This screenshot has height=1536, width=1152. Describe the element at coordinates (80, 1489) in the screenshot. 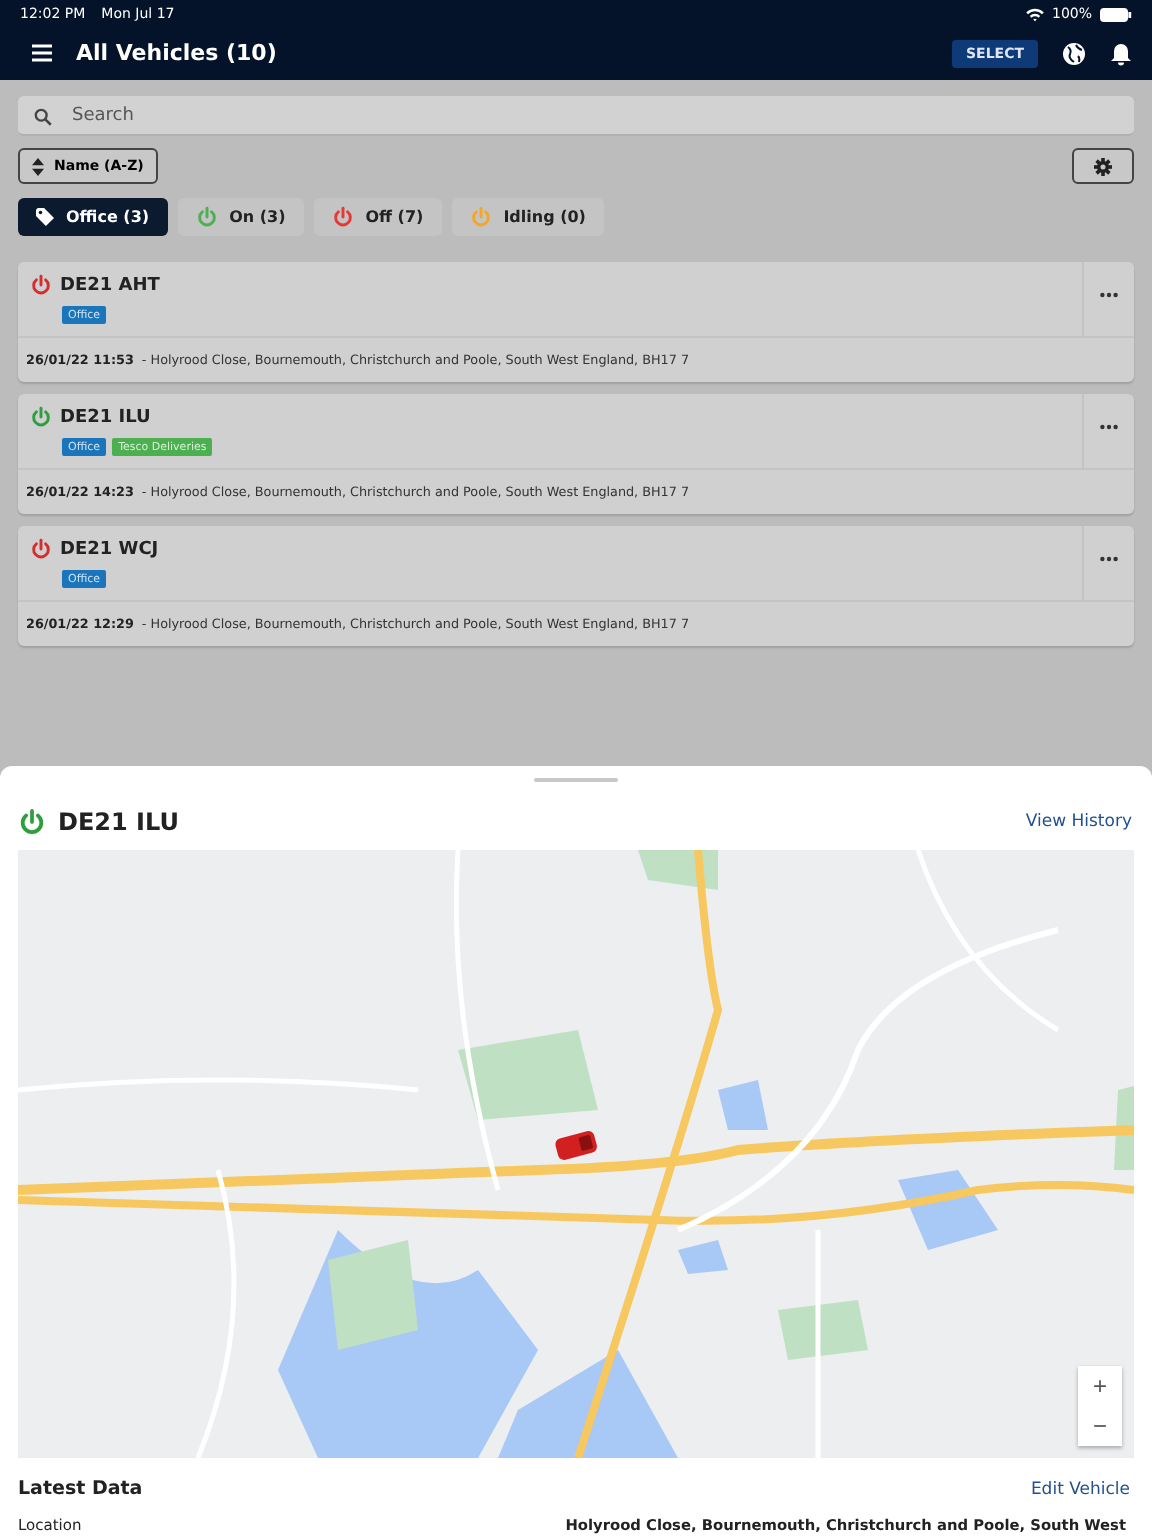

I see `section-title: Latest Data` at that location.